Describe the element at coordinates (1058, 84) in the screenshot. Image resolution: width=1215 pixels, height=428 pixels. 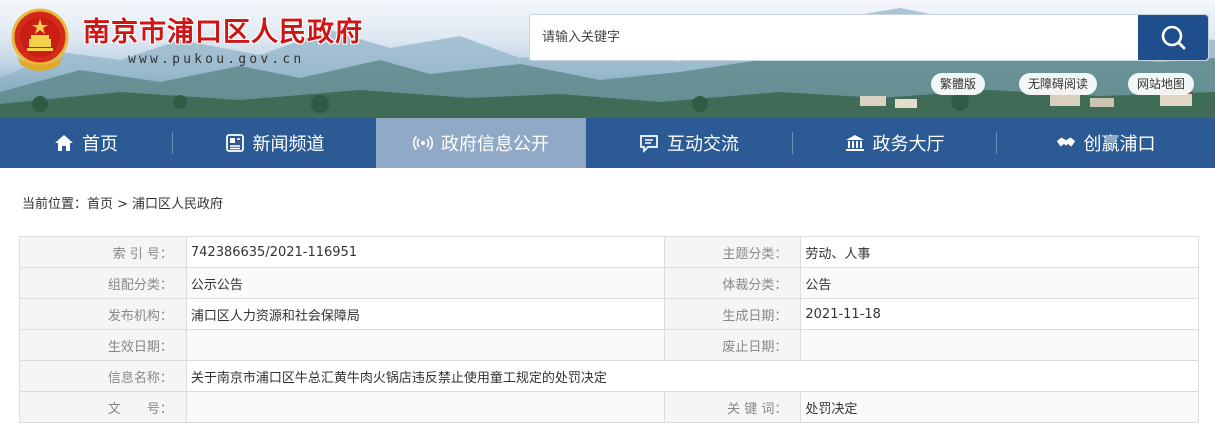
I see `accessibility-link: 无障碍阅读` at that location.